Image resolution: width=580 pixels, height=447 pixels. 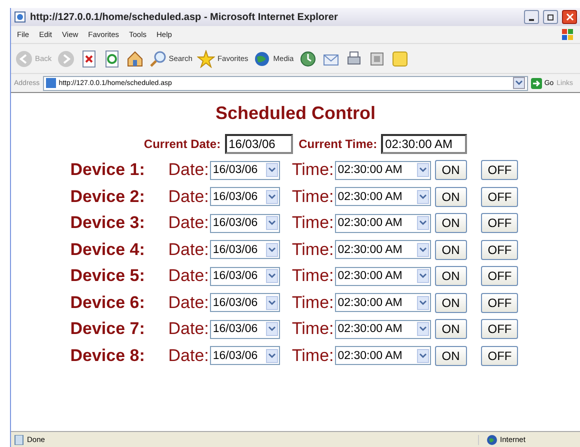 I want to click on history-icon, so click(x=307, y=59).